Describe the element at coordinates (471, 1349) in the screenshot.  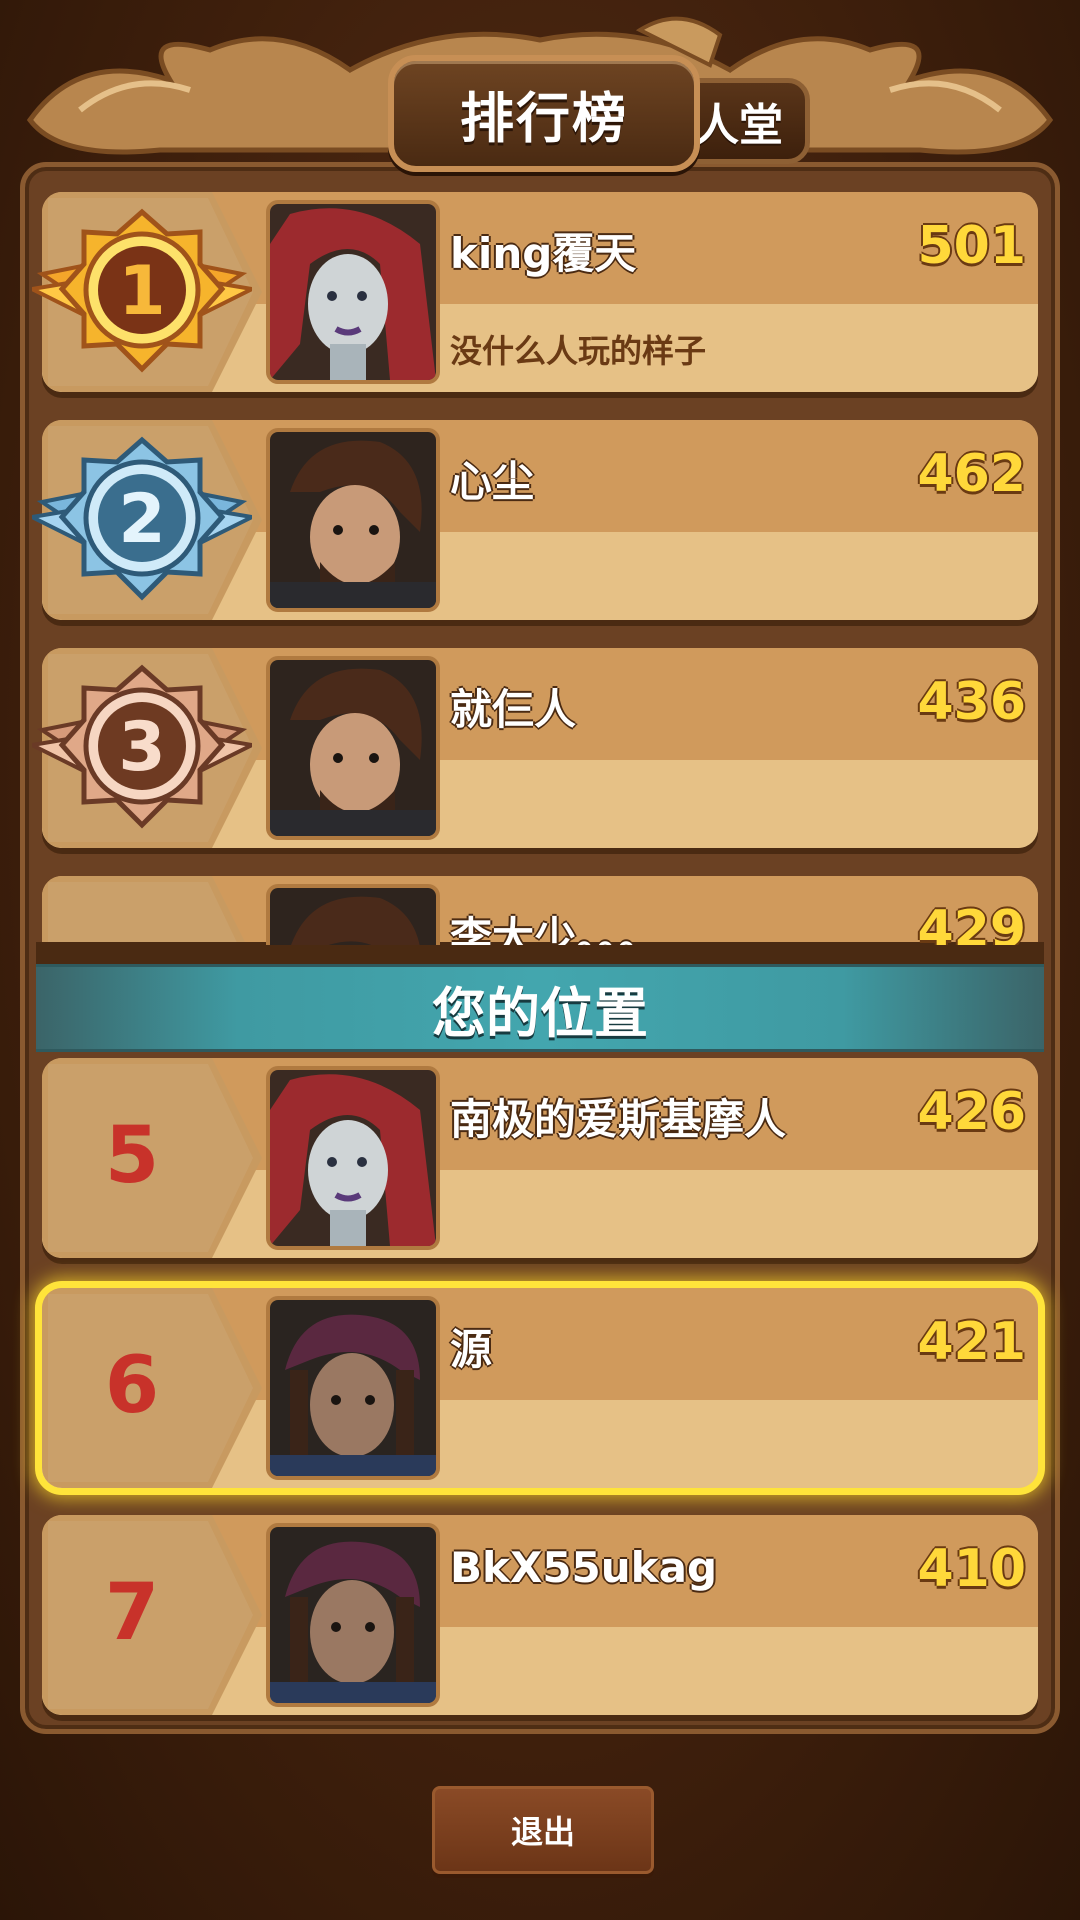
I see `player-name: 源` at that location.